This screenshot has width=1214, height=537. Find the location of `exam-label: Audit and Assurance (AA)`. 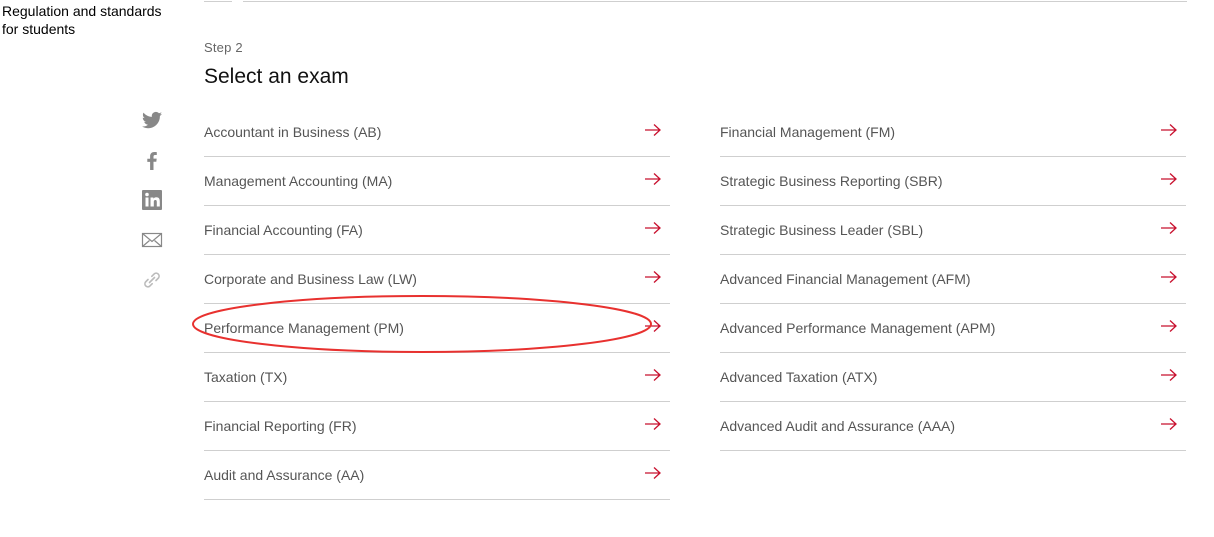

exam-label: Audit and Assurance (AA) is located at coordinates (284, 475).